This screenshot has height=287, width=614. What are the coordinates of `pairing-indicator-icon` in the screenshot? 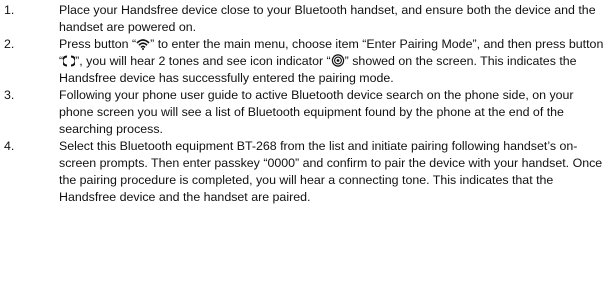 It's located at (338, 60).